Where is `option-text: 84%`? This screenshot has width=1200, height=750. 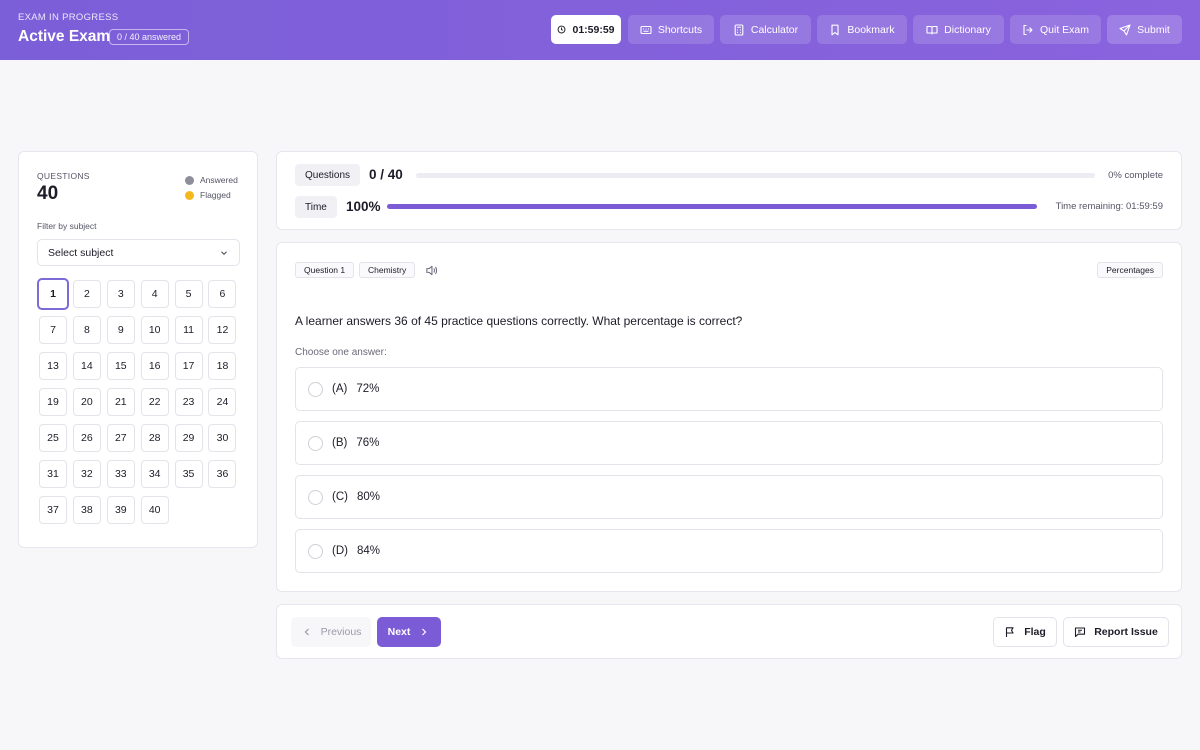 option-text: 84% is located at coordinates (368, 551).